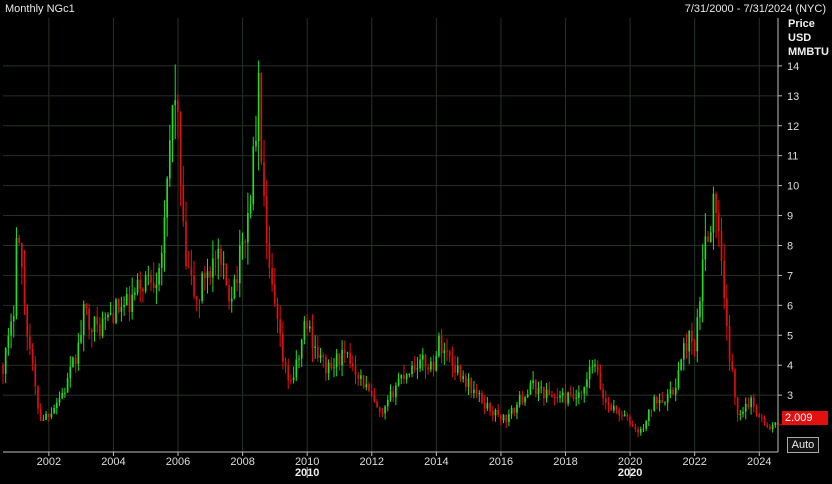  What do you see at coordinates (40, 9) in the screenshot?
I see `chart-title: Monthly NGc1` at bounding box center [40, 9].